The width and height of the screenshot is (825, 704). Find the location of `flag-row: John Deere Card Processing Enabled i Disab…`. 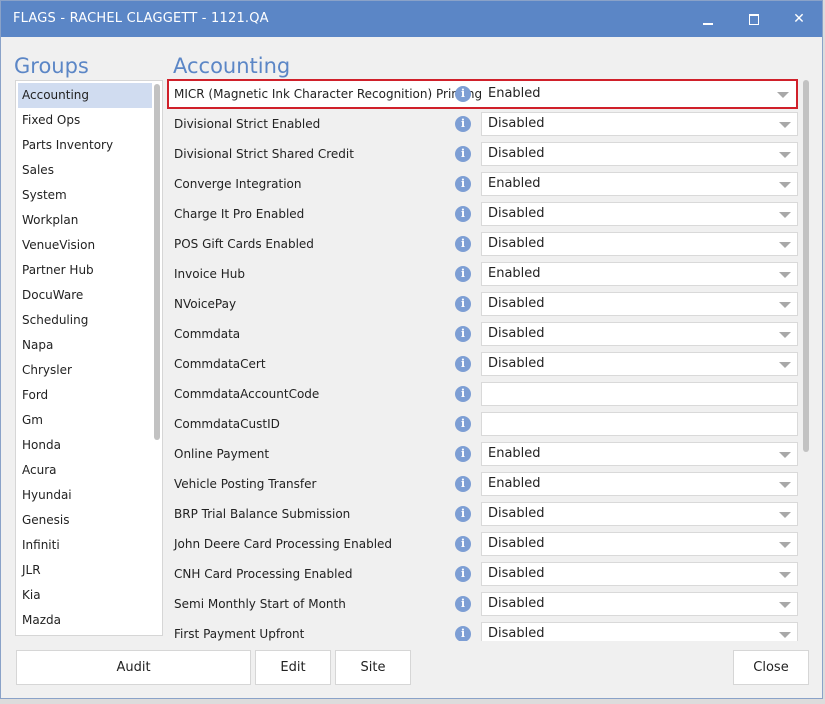

flag-row: John Deere Card Processing Enabled i Disab… is located at coordinates (483, 544).